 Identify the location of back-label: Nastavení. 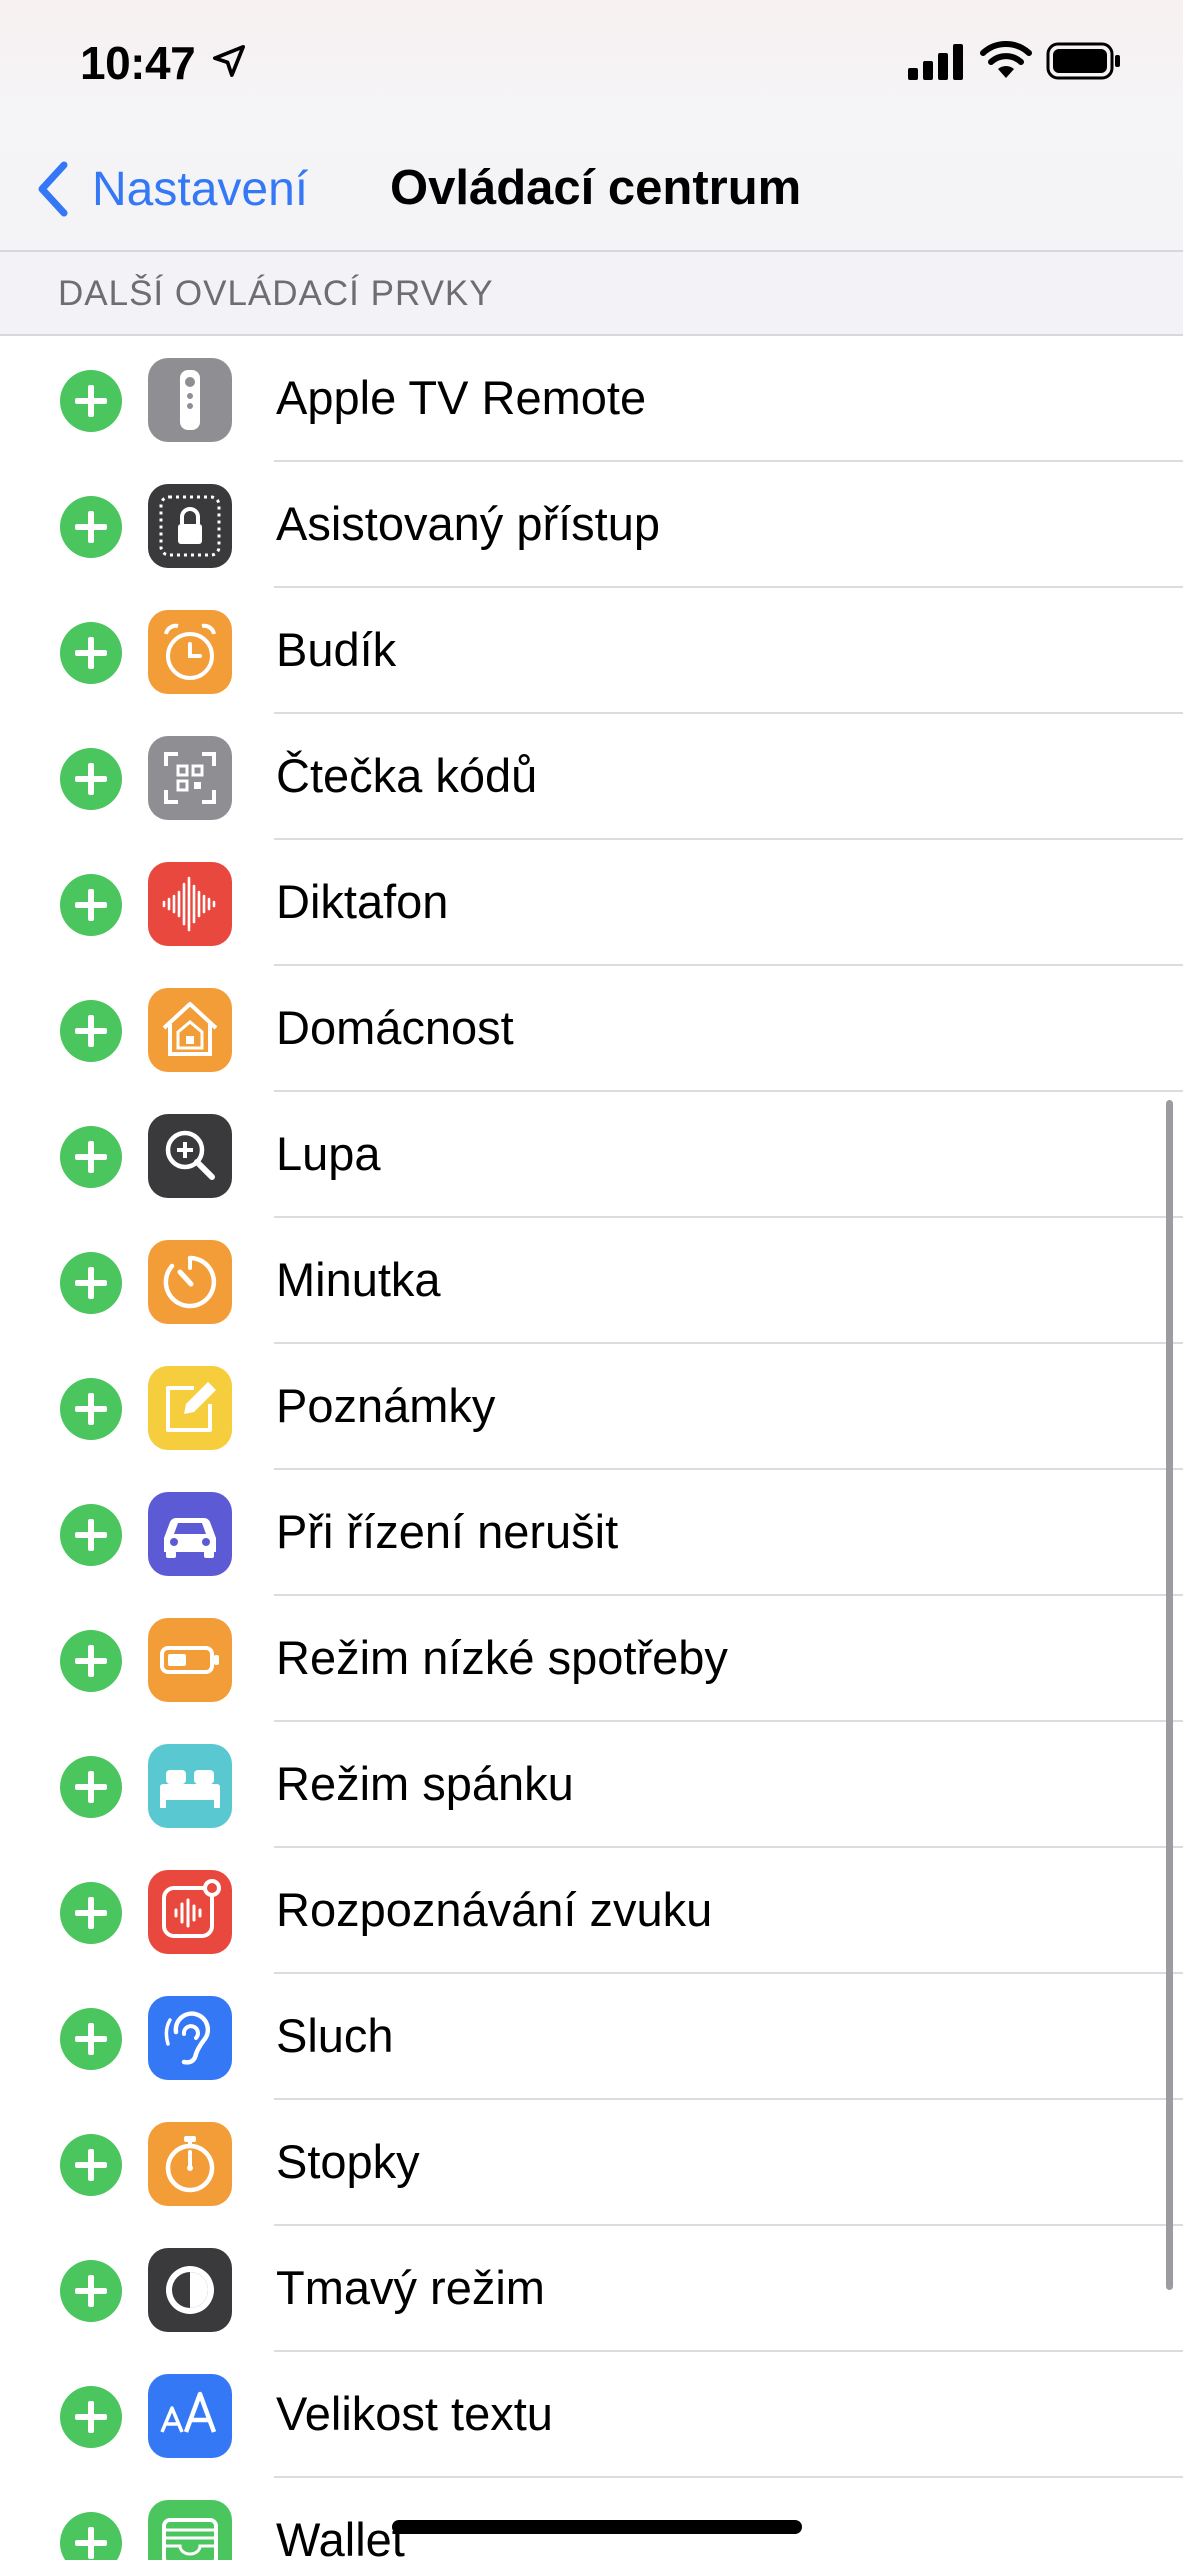
(200, 189).